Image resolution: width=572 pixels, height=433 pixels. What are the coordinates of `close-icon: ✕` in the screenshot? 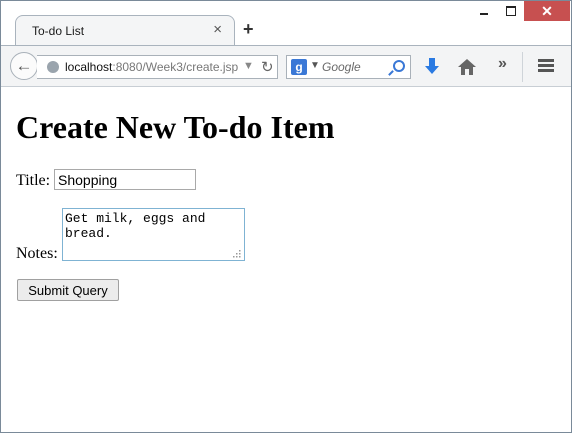 It's located at (547, 11).